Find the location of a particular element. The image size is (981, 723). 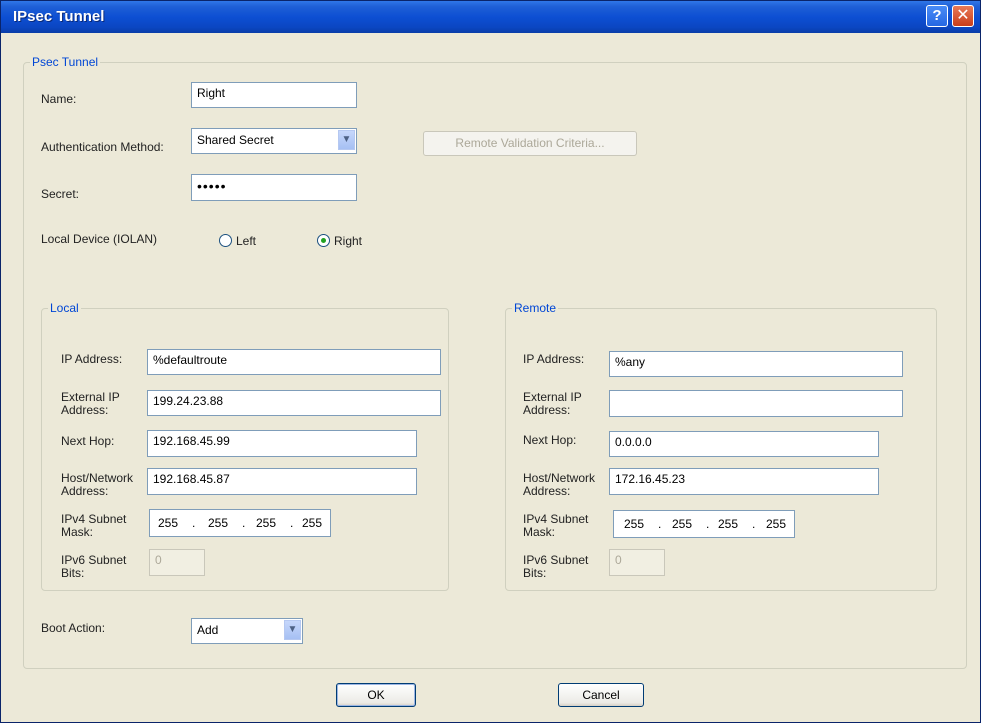

remote-ipv6-bits-label-2: Bits: is located at coordinates (535, 573).